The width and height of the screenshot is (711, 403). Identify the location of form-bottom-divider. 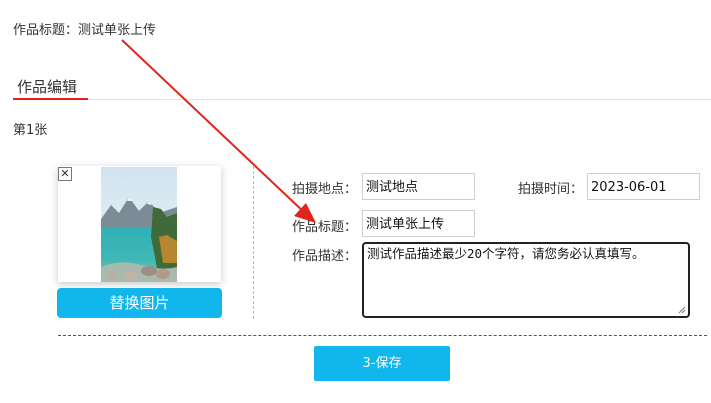
(382, 335).